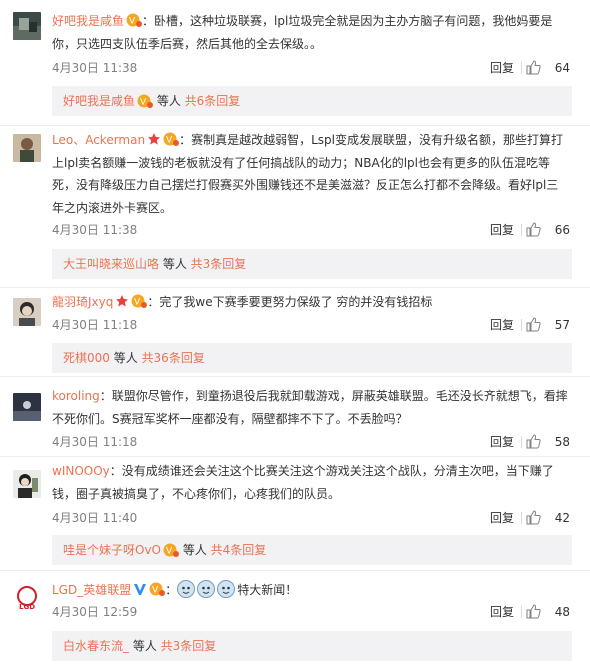  Describe the element at coordinates (98, 140) in the screenshot. I see `comment-username: Leo、Ackerman` at that location.